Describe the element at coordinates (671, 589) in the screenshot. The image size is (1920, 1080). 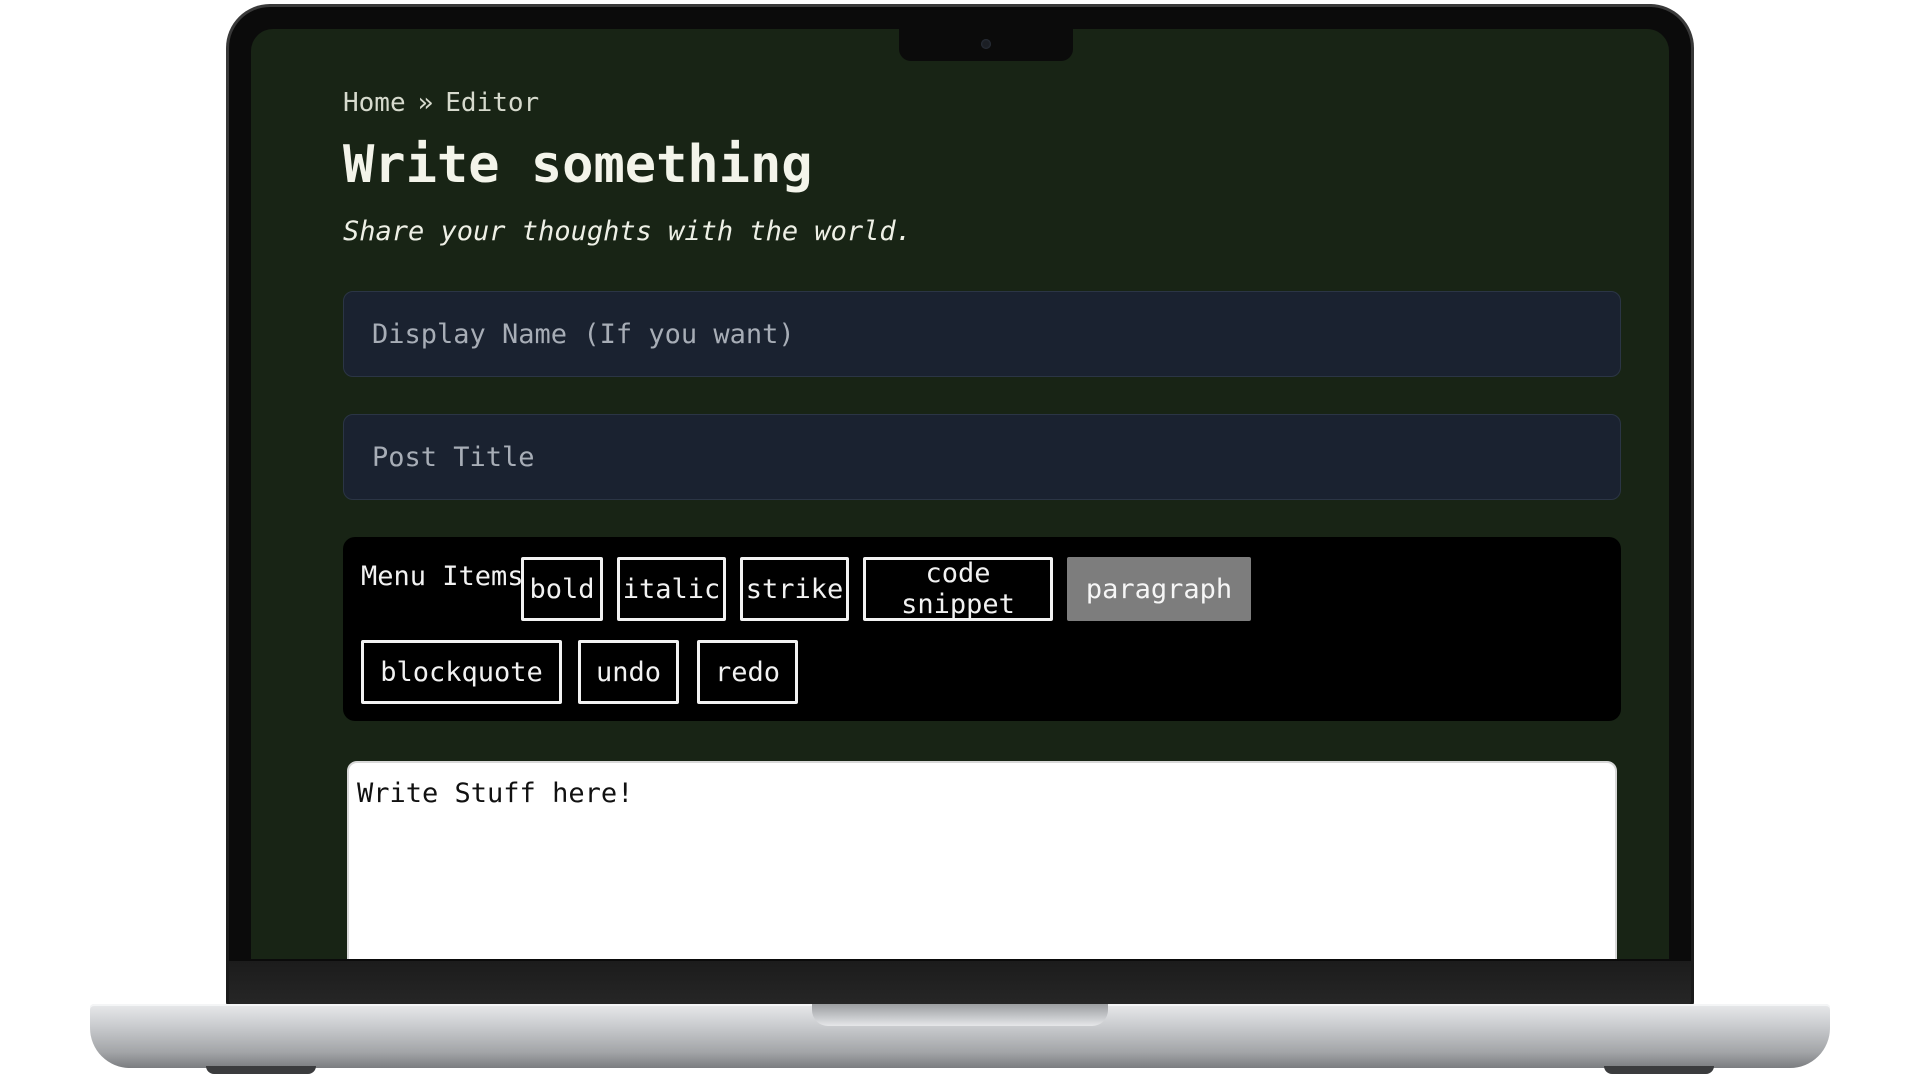
I see `italic-button: italic` at that location.